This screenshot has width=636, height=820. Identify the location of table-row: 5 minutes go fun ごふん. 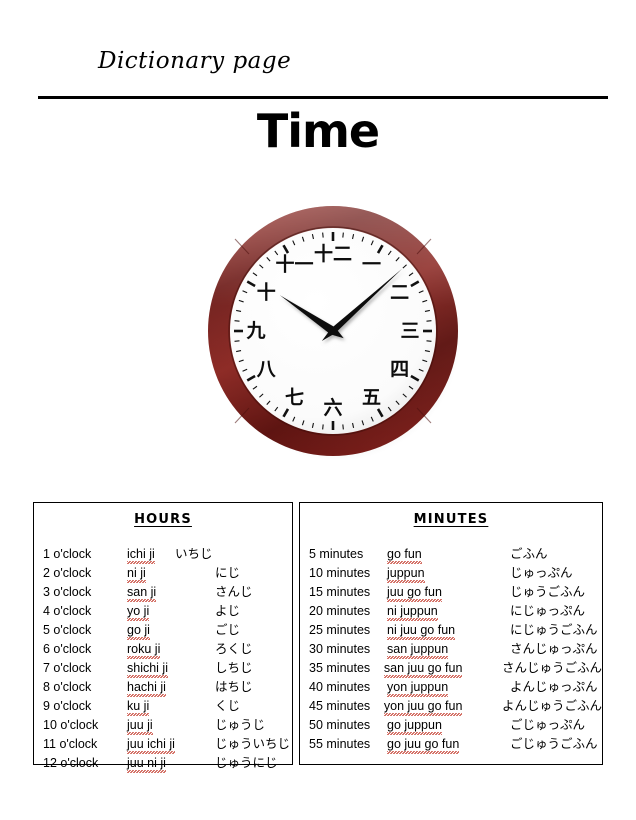
(455, 553).